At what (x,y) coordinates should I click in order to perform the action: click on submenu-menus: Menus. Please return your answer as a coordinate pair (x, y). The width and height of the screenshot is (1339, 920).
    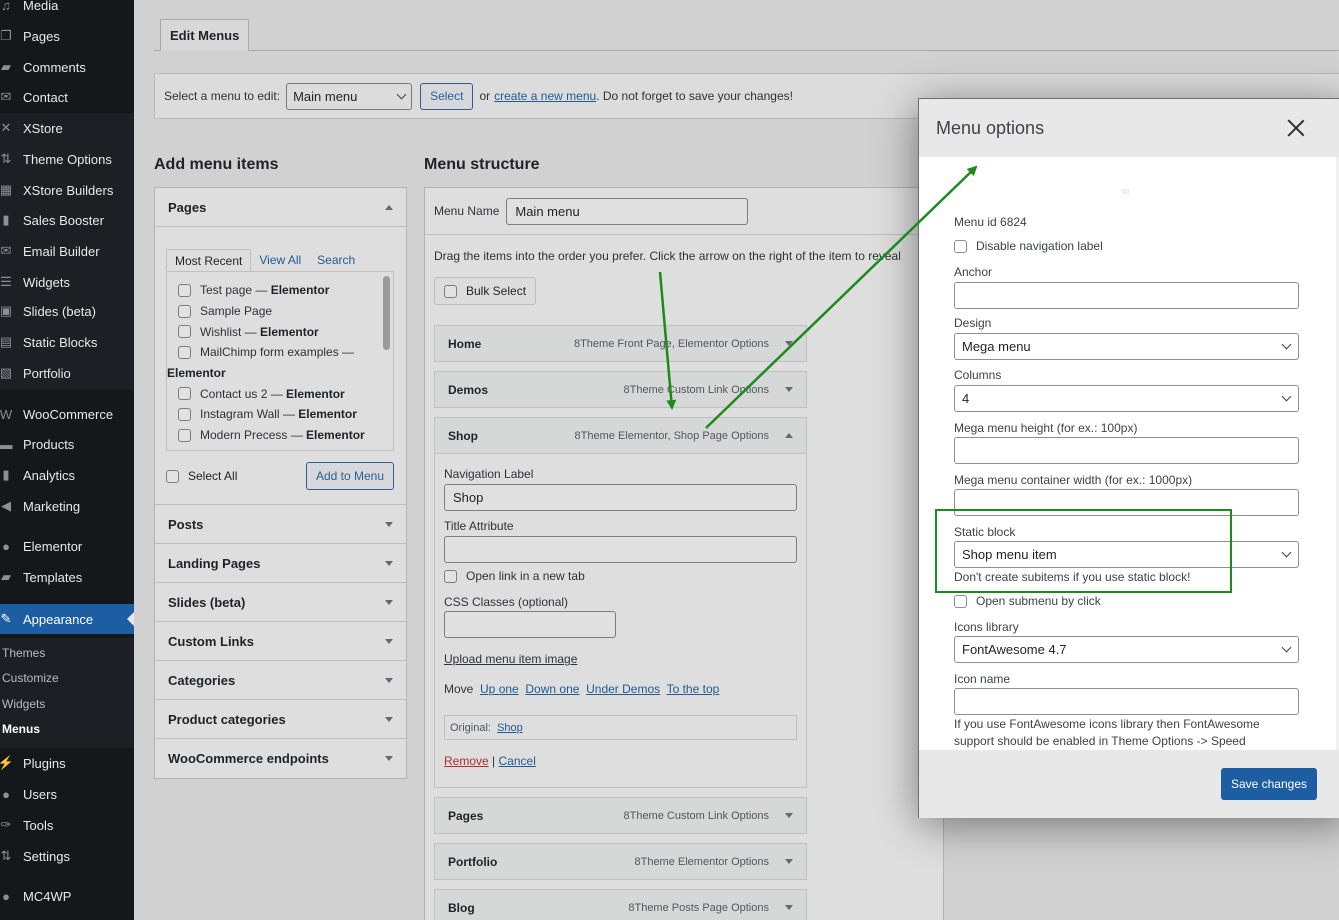
    Looking at the image, I should click on (21, 729).